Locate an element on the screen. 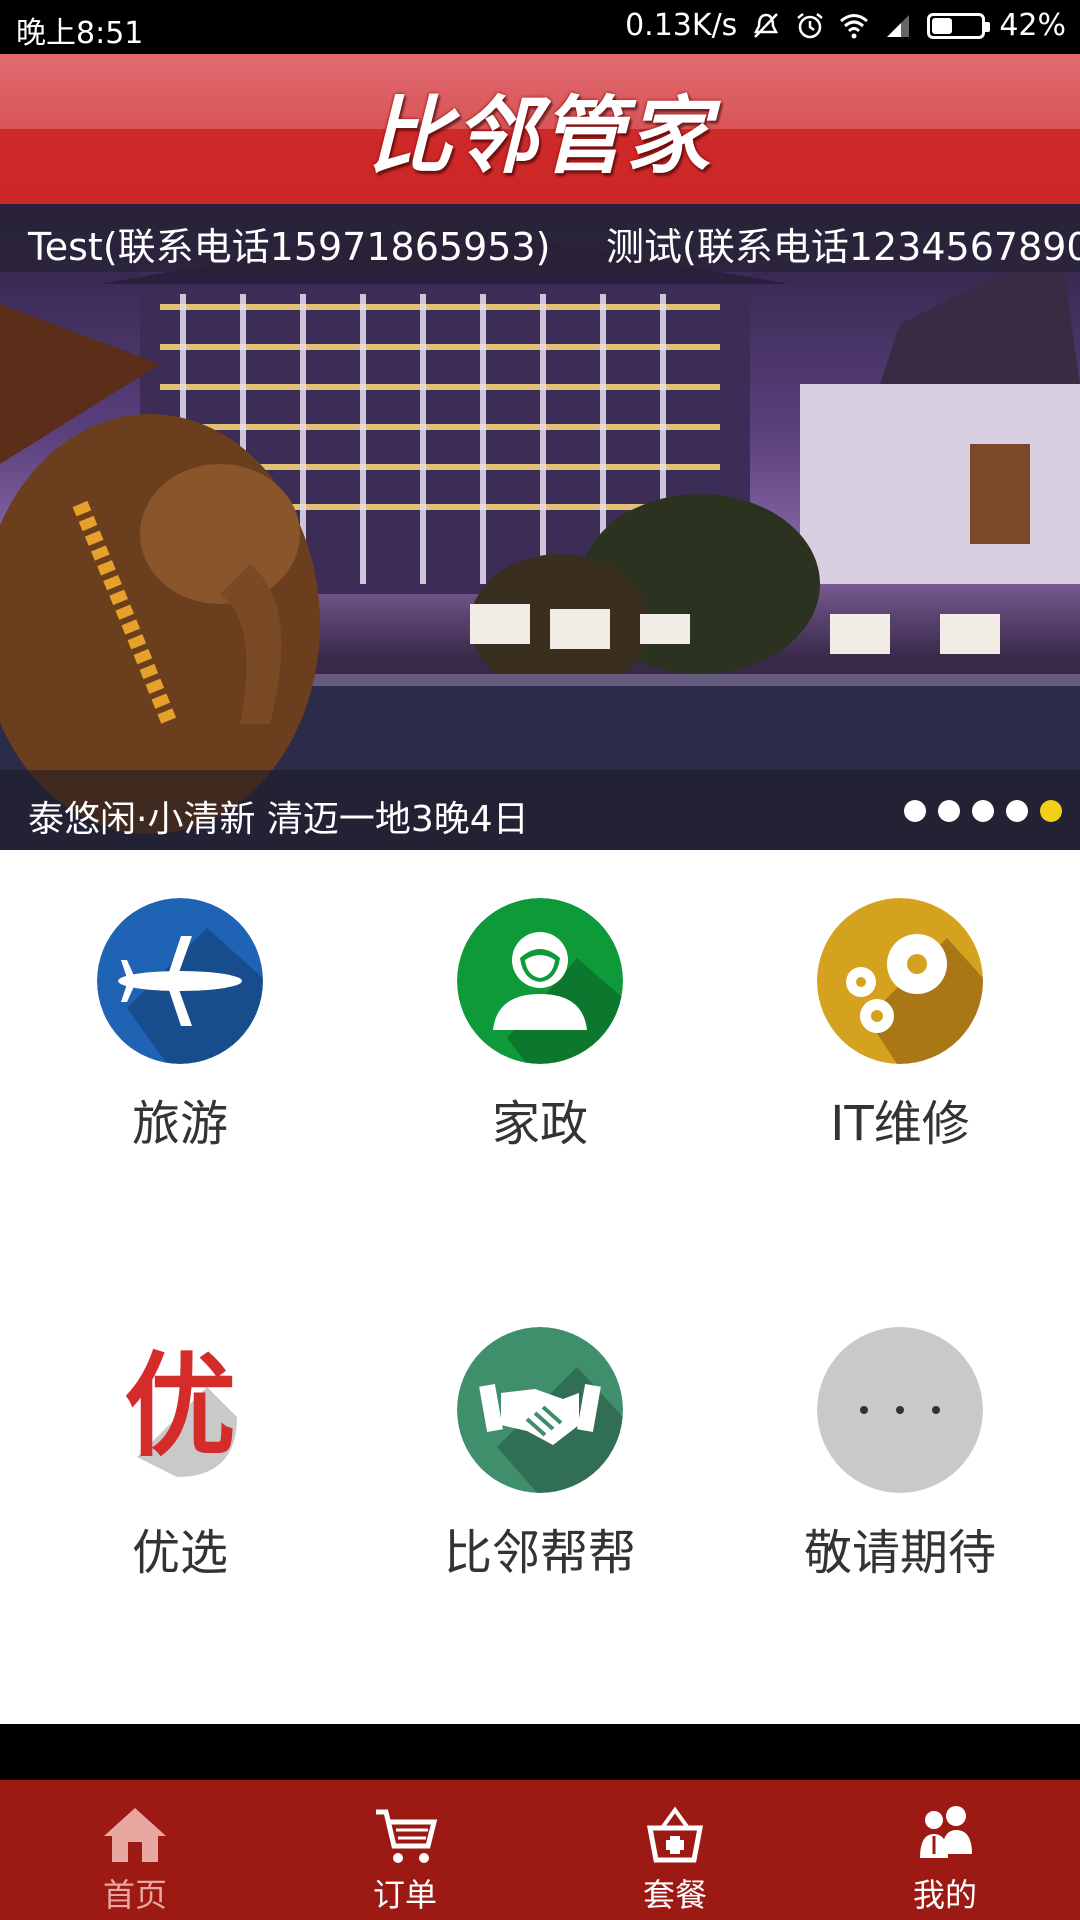  signal-icon is located at coordinates (898, 25).